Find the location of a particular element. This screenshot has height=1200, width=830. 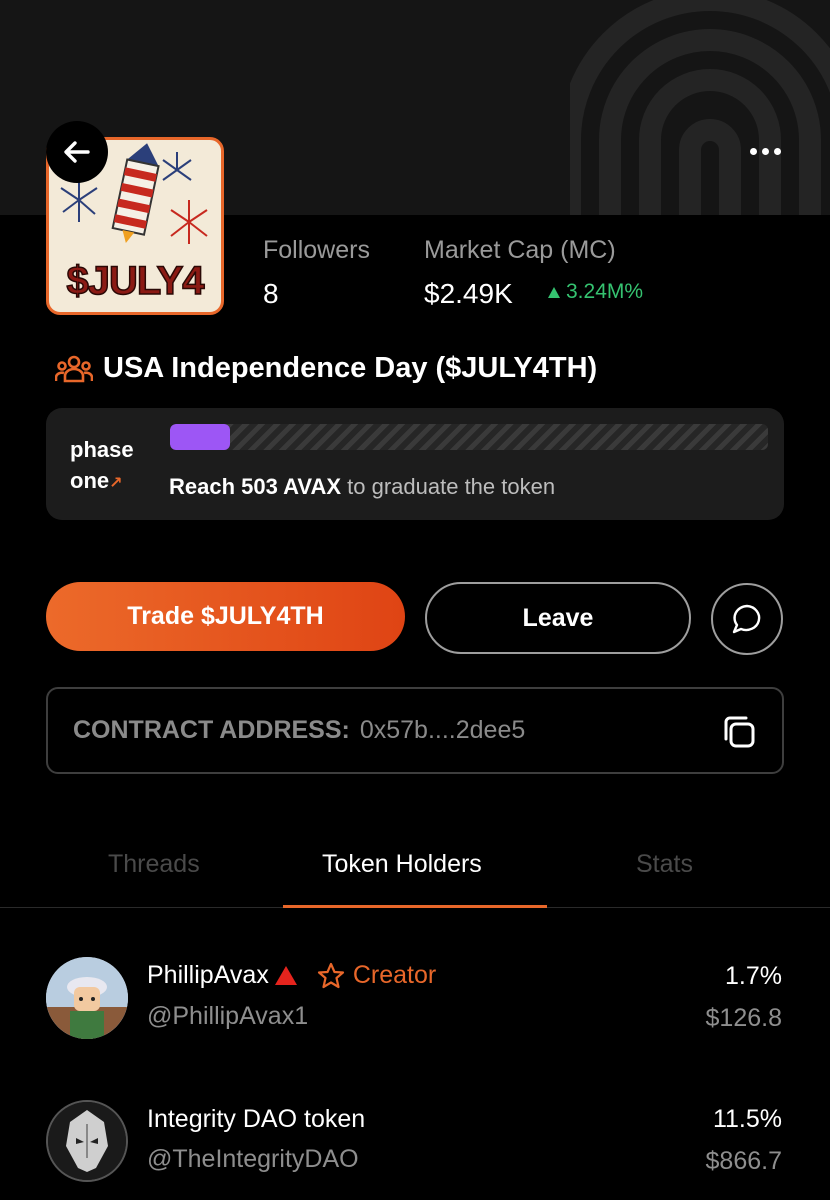

holder-value: $866.7 is located at coordinates (743, 1161).